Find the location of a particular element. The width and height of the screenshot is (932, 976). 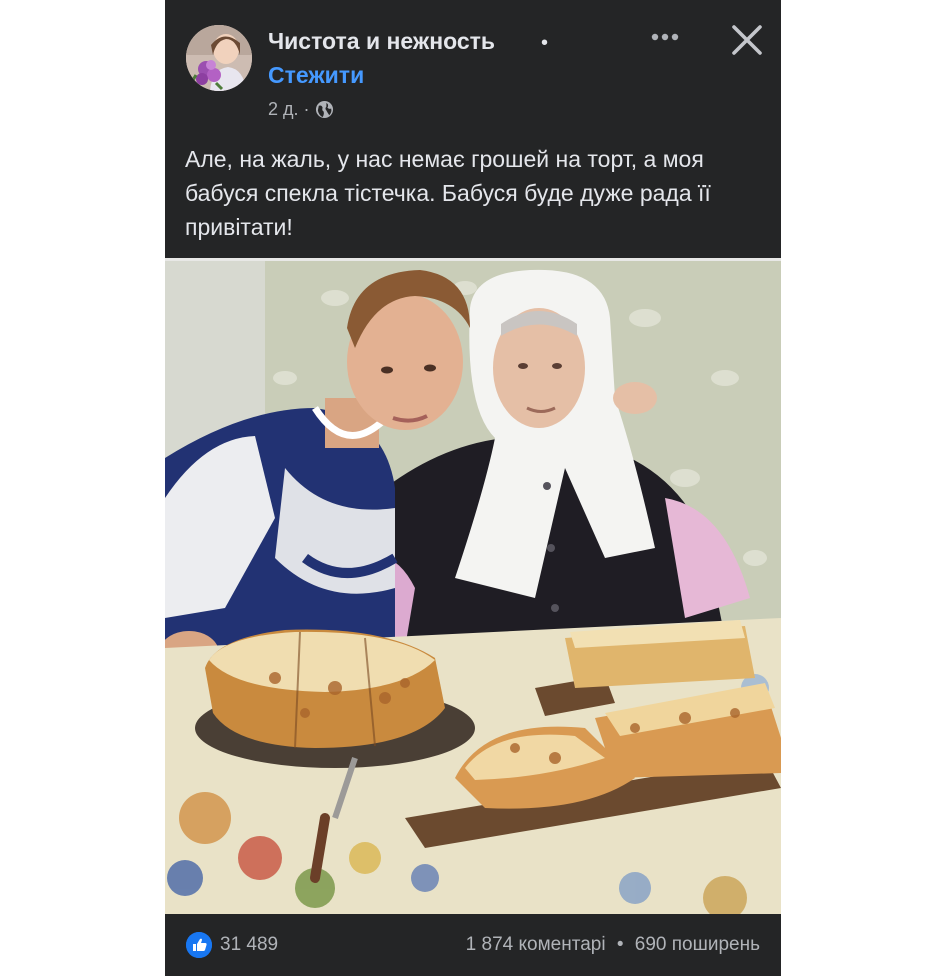

author-name: Чистота и нежность is located at coordinates (381, 41).